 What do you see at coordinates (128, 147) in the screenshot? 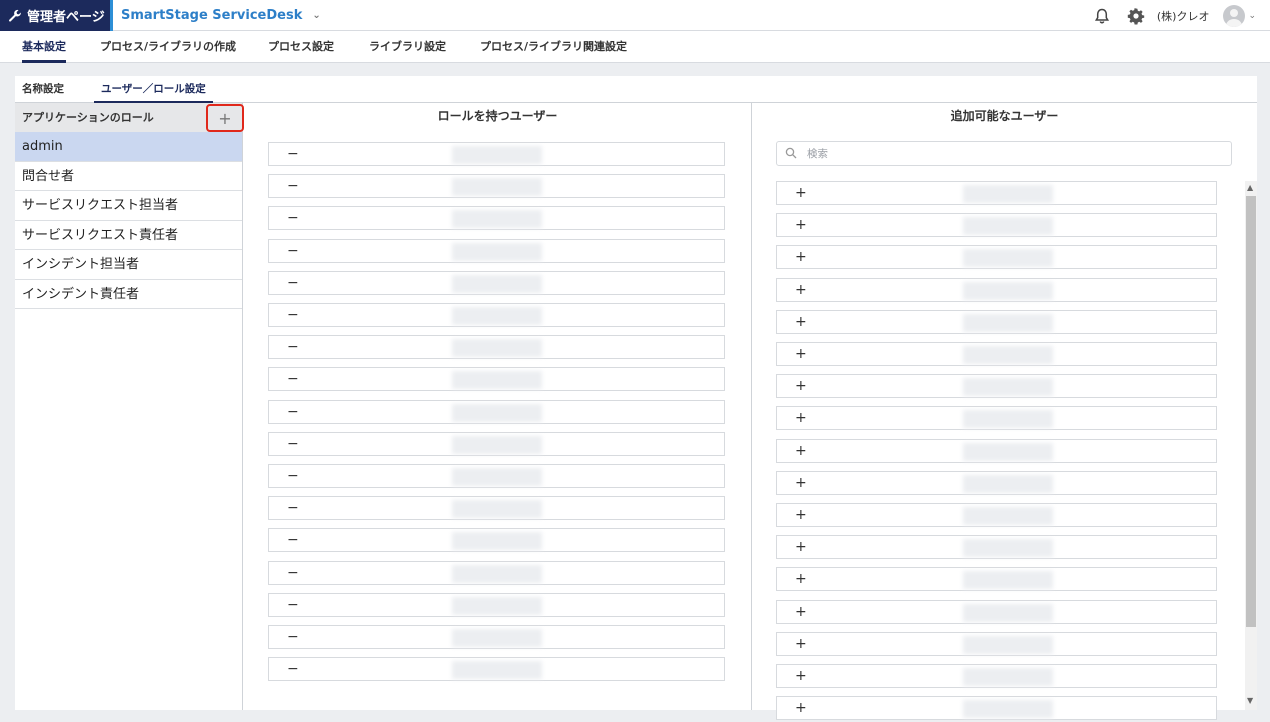
I see `role-item-admin: admin` at bounding box center [128, 147].